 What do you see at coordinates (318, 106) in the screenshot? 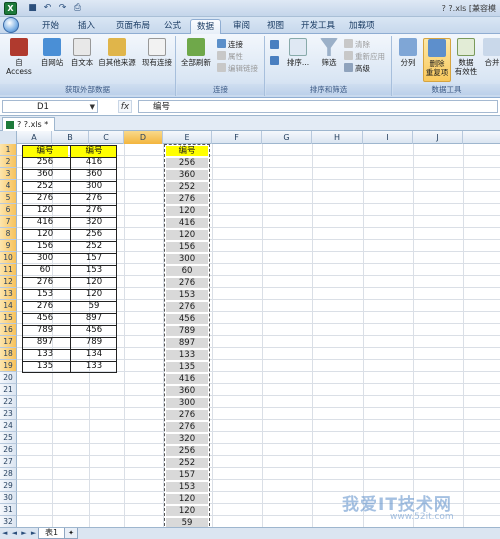
I see `formula-input: 编号` at bounding box center [318, 106].